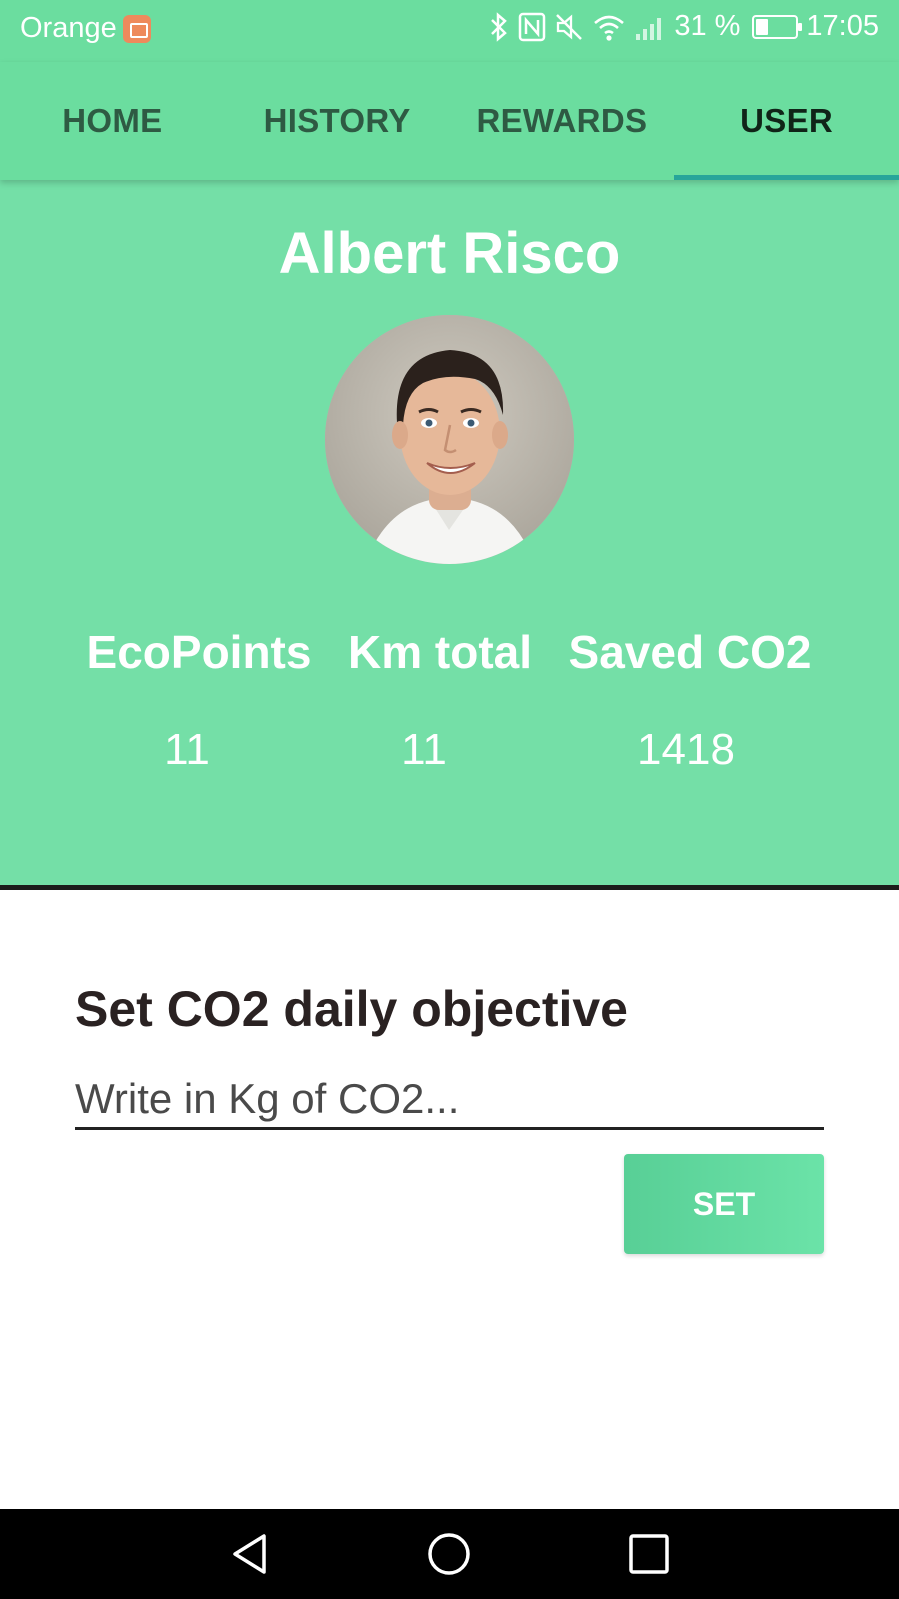  Describe the element at coordinates (199, 652) in the screenshot. I see `ecopoints-label: EcoPoints` at that location.